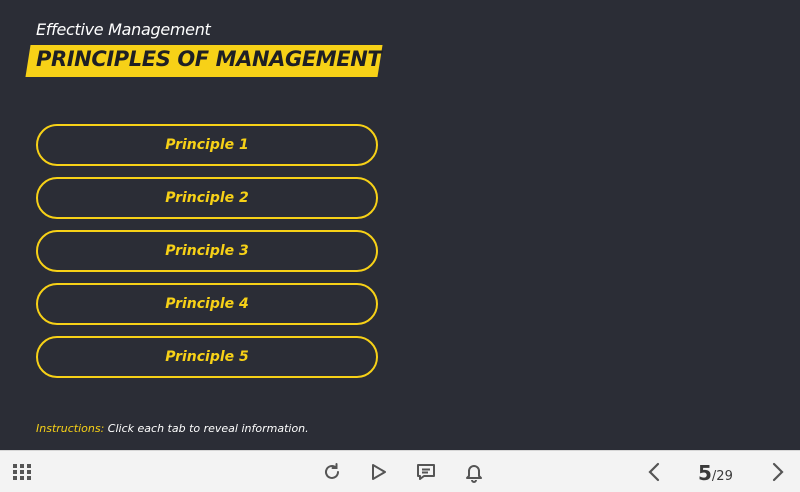 The height and width of the screenshot is (492, 800). I want to click on tab-principle-2: Principle 2, so click(207, 198).